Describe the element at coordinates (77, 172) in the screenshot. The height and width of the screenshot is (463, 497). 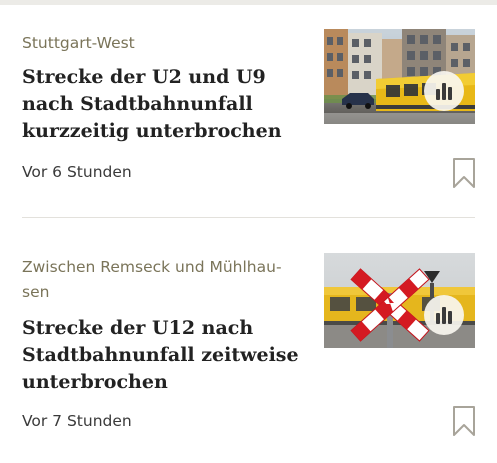
I see `article-timestamp: Vor 6 Stunden` at that location.